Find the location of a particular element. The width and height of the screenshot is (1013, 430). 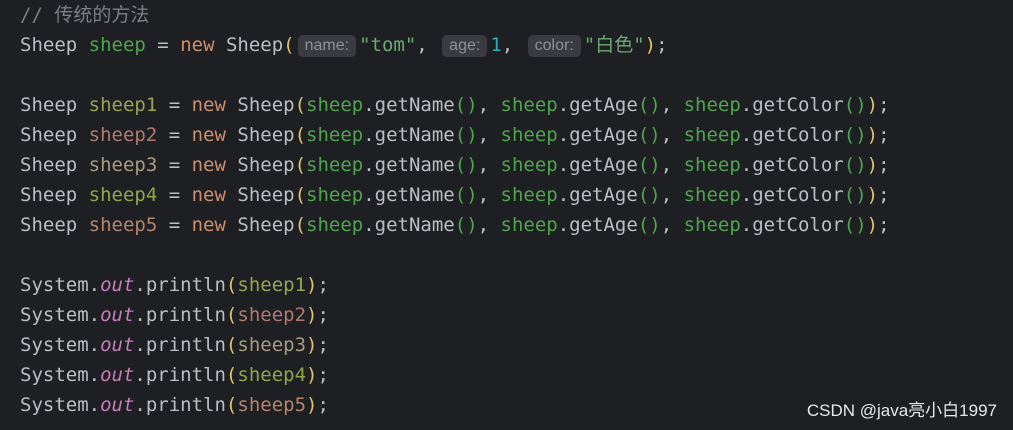

var-token: sheep is located at coordinates (117, 45).